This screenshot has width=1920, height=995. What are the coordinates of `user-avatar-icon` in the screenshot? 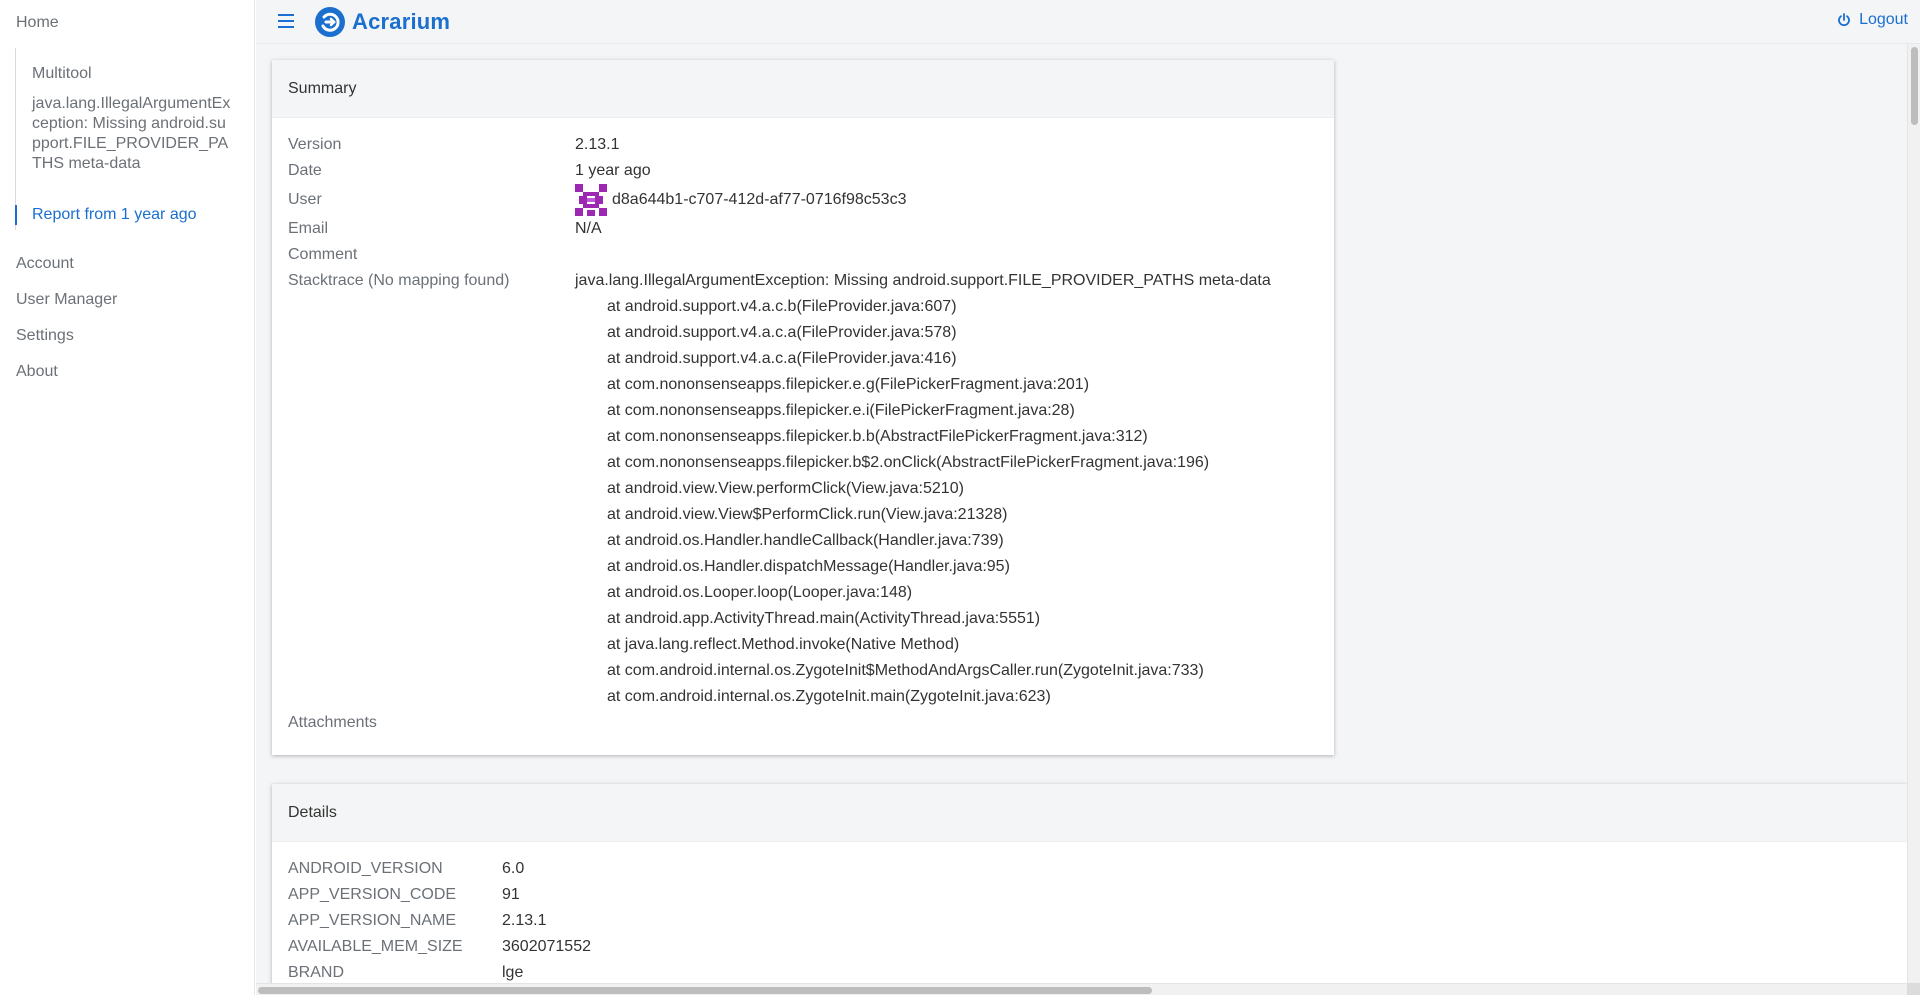 It's located at (591, 200).